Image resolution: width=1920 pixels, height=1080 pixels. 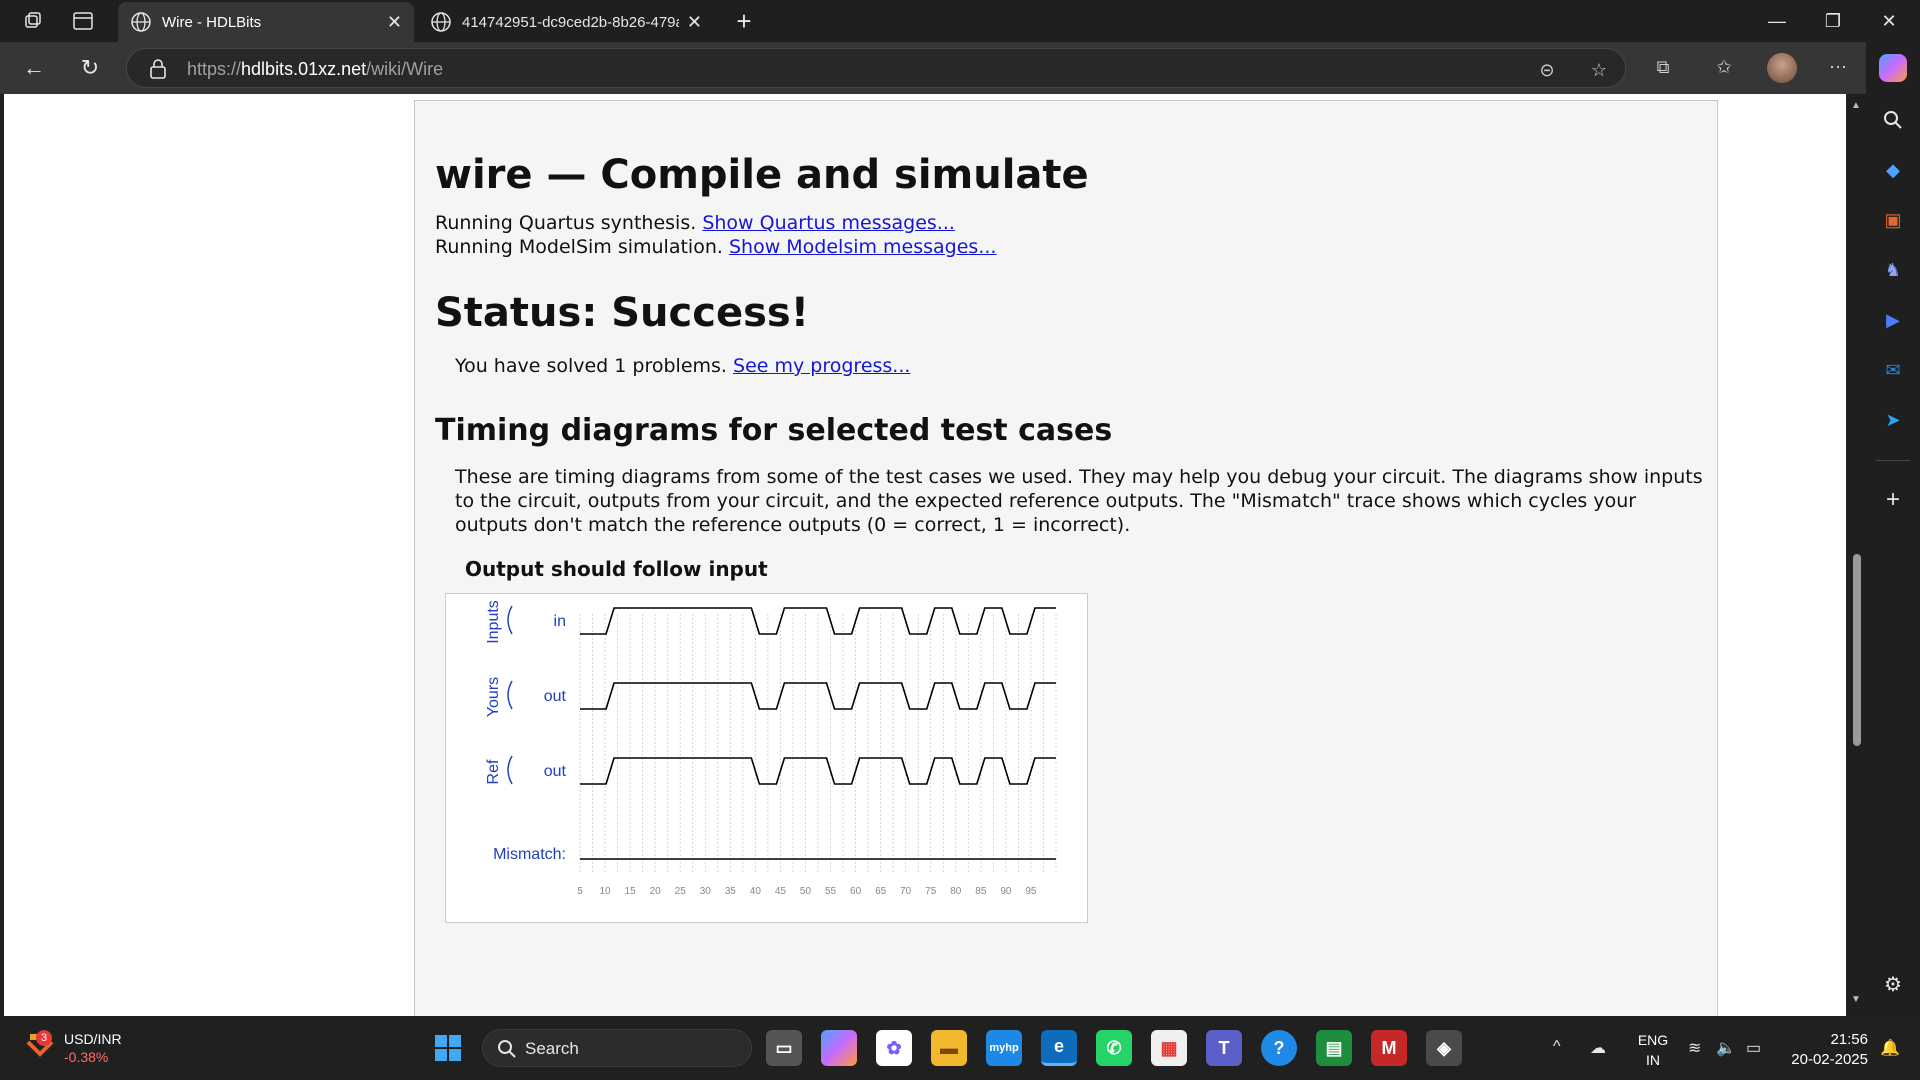 I want to click on signal-label: in, so click(x=560, y=621).